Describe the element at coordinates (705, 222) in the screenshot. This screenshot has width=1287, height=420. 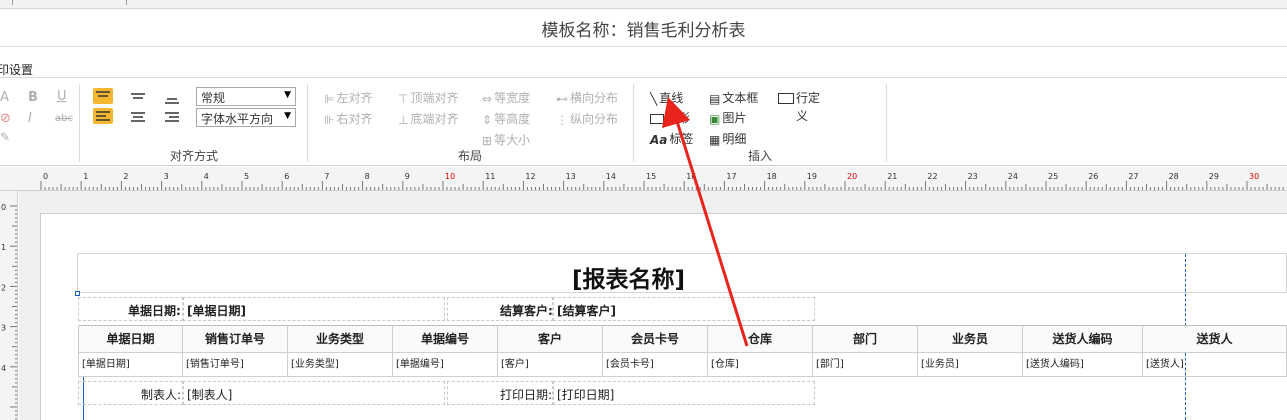
I see `annotation-arrow` at that location.